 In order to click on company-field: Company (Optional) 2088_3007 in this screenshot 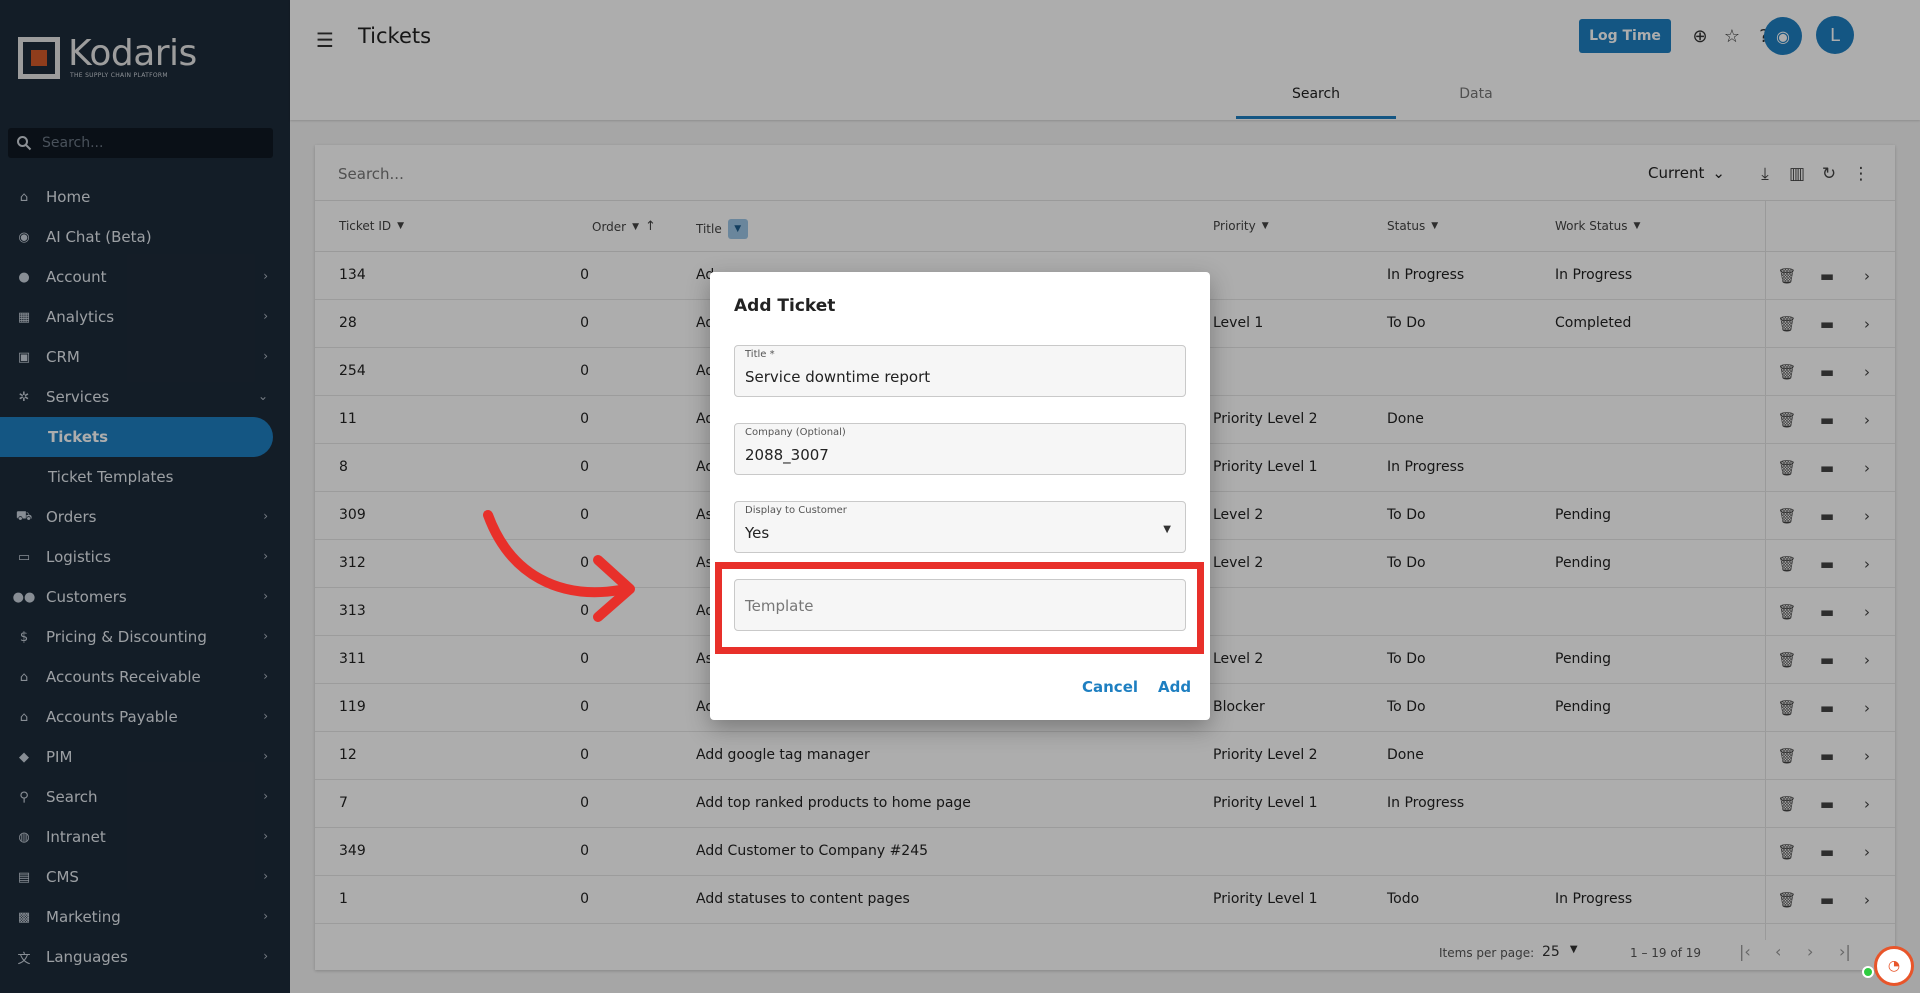, I will do `click(960, 449)`.